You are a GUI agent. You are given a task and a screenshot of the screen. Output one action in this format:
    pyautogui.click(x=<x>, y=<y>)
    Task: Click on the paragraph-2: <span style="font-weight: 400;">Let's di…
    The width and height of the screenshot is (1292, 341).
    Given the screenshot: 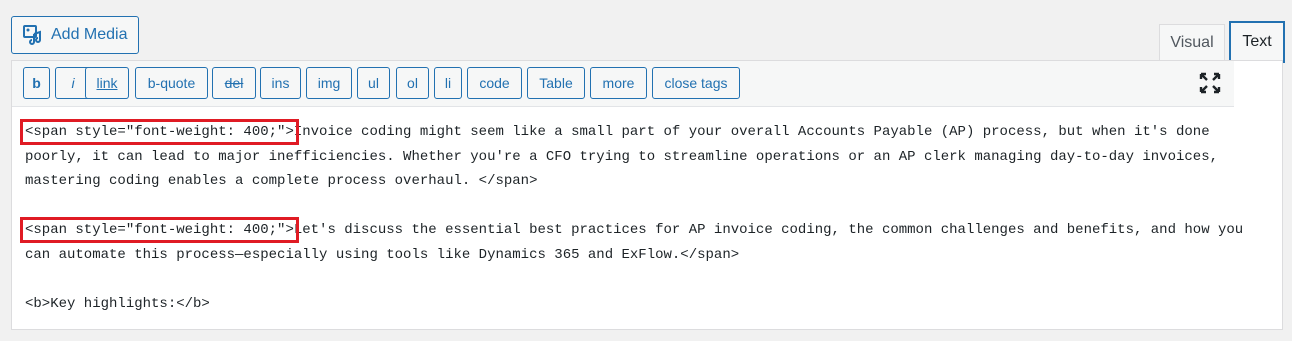 What is the action you would take?
    pyautogui.click(x=642, y=242)
    